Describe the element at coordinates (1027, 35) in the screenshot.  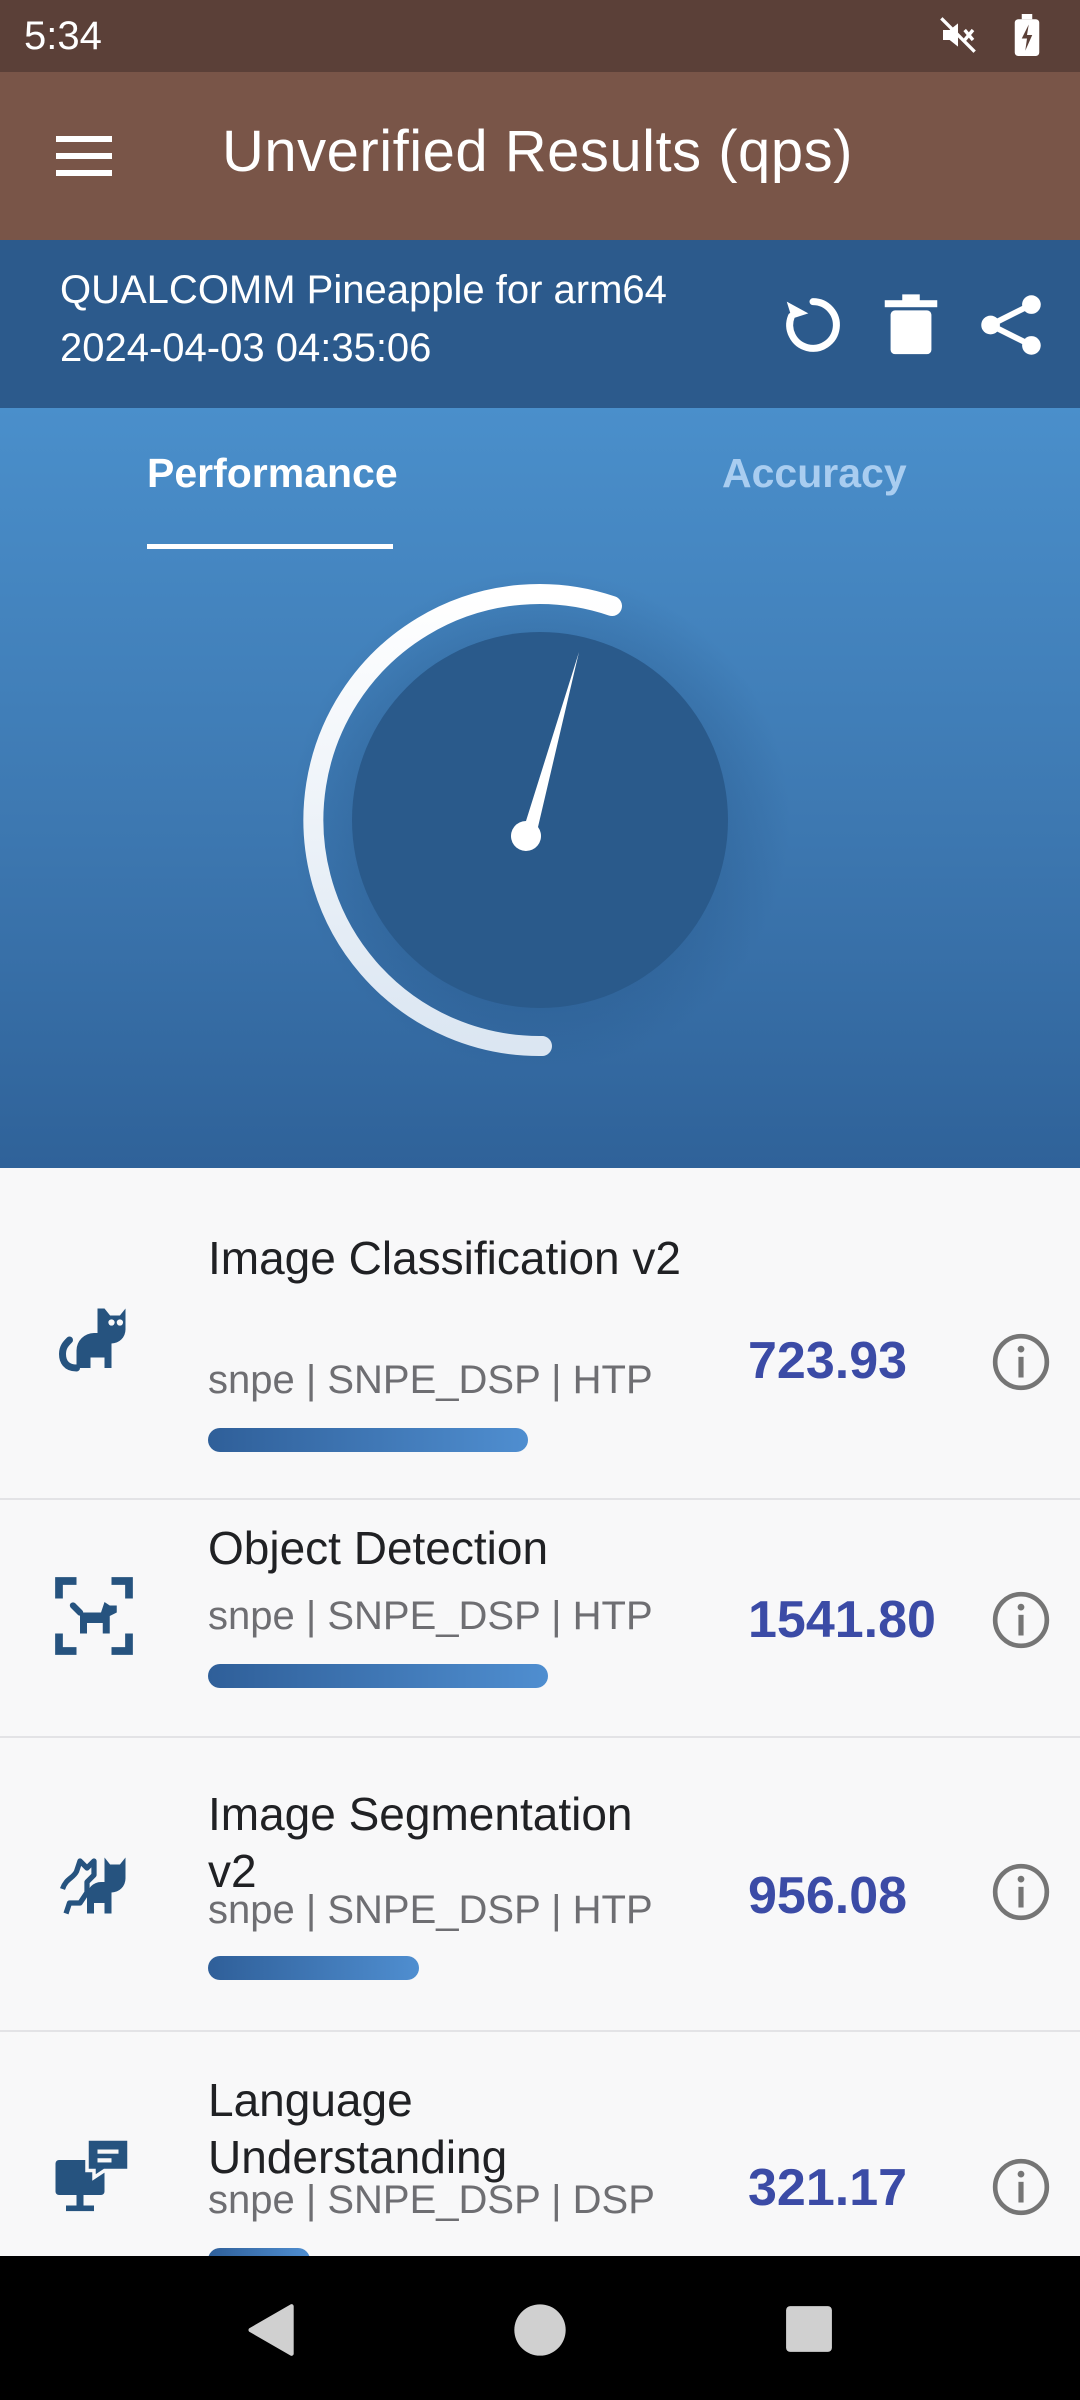
I see `battery-charging-icon` at that location.